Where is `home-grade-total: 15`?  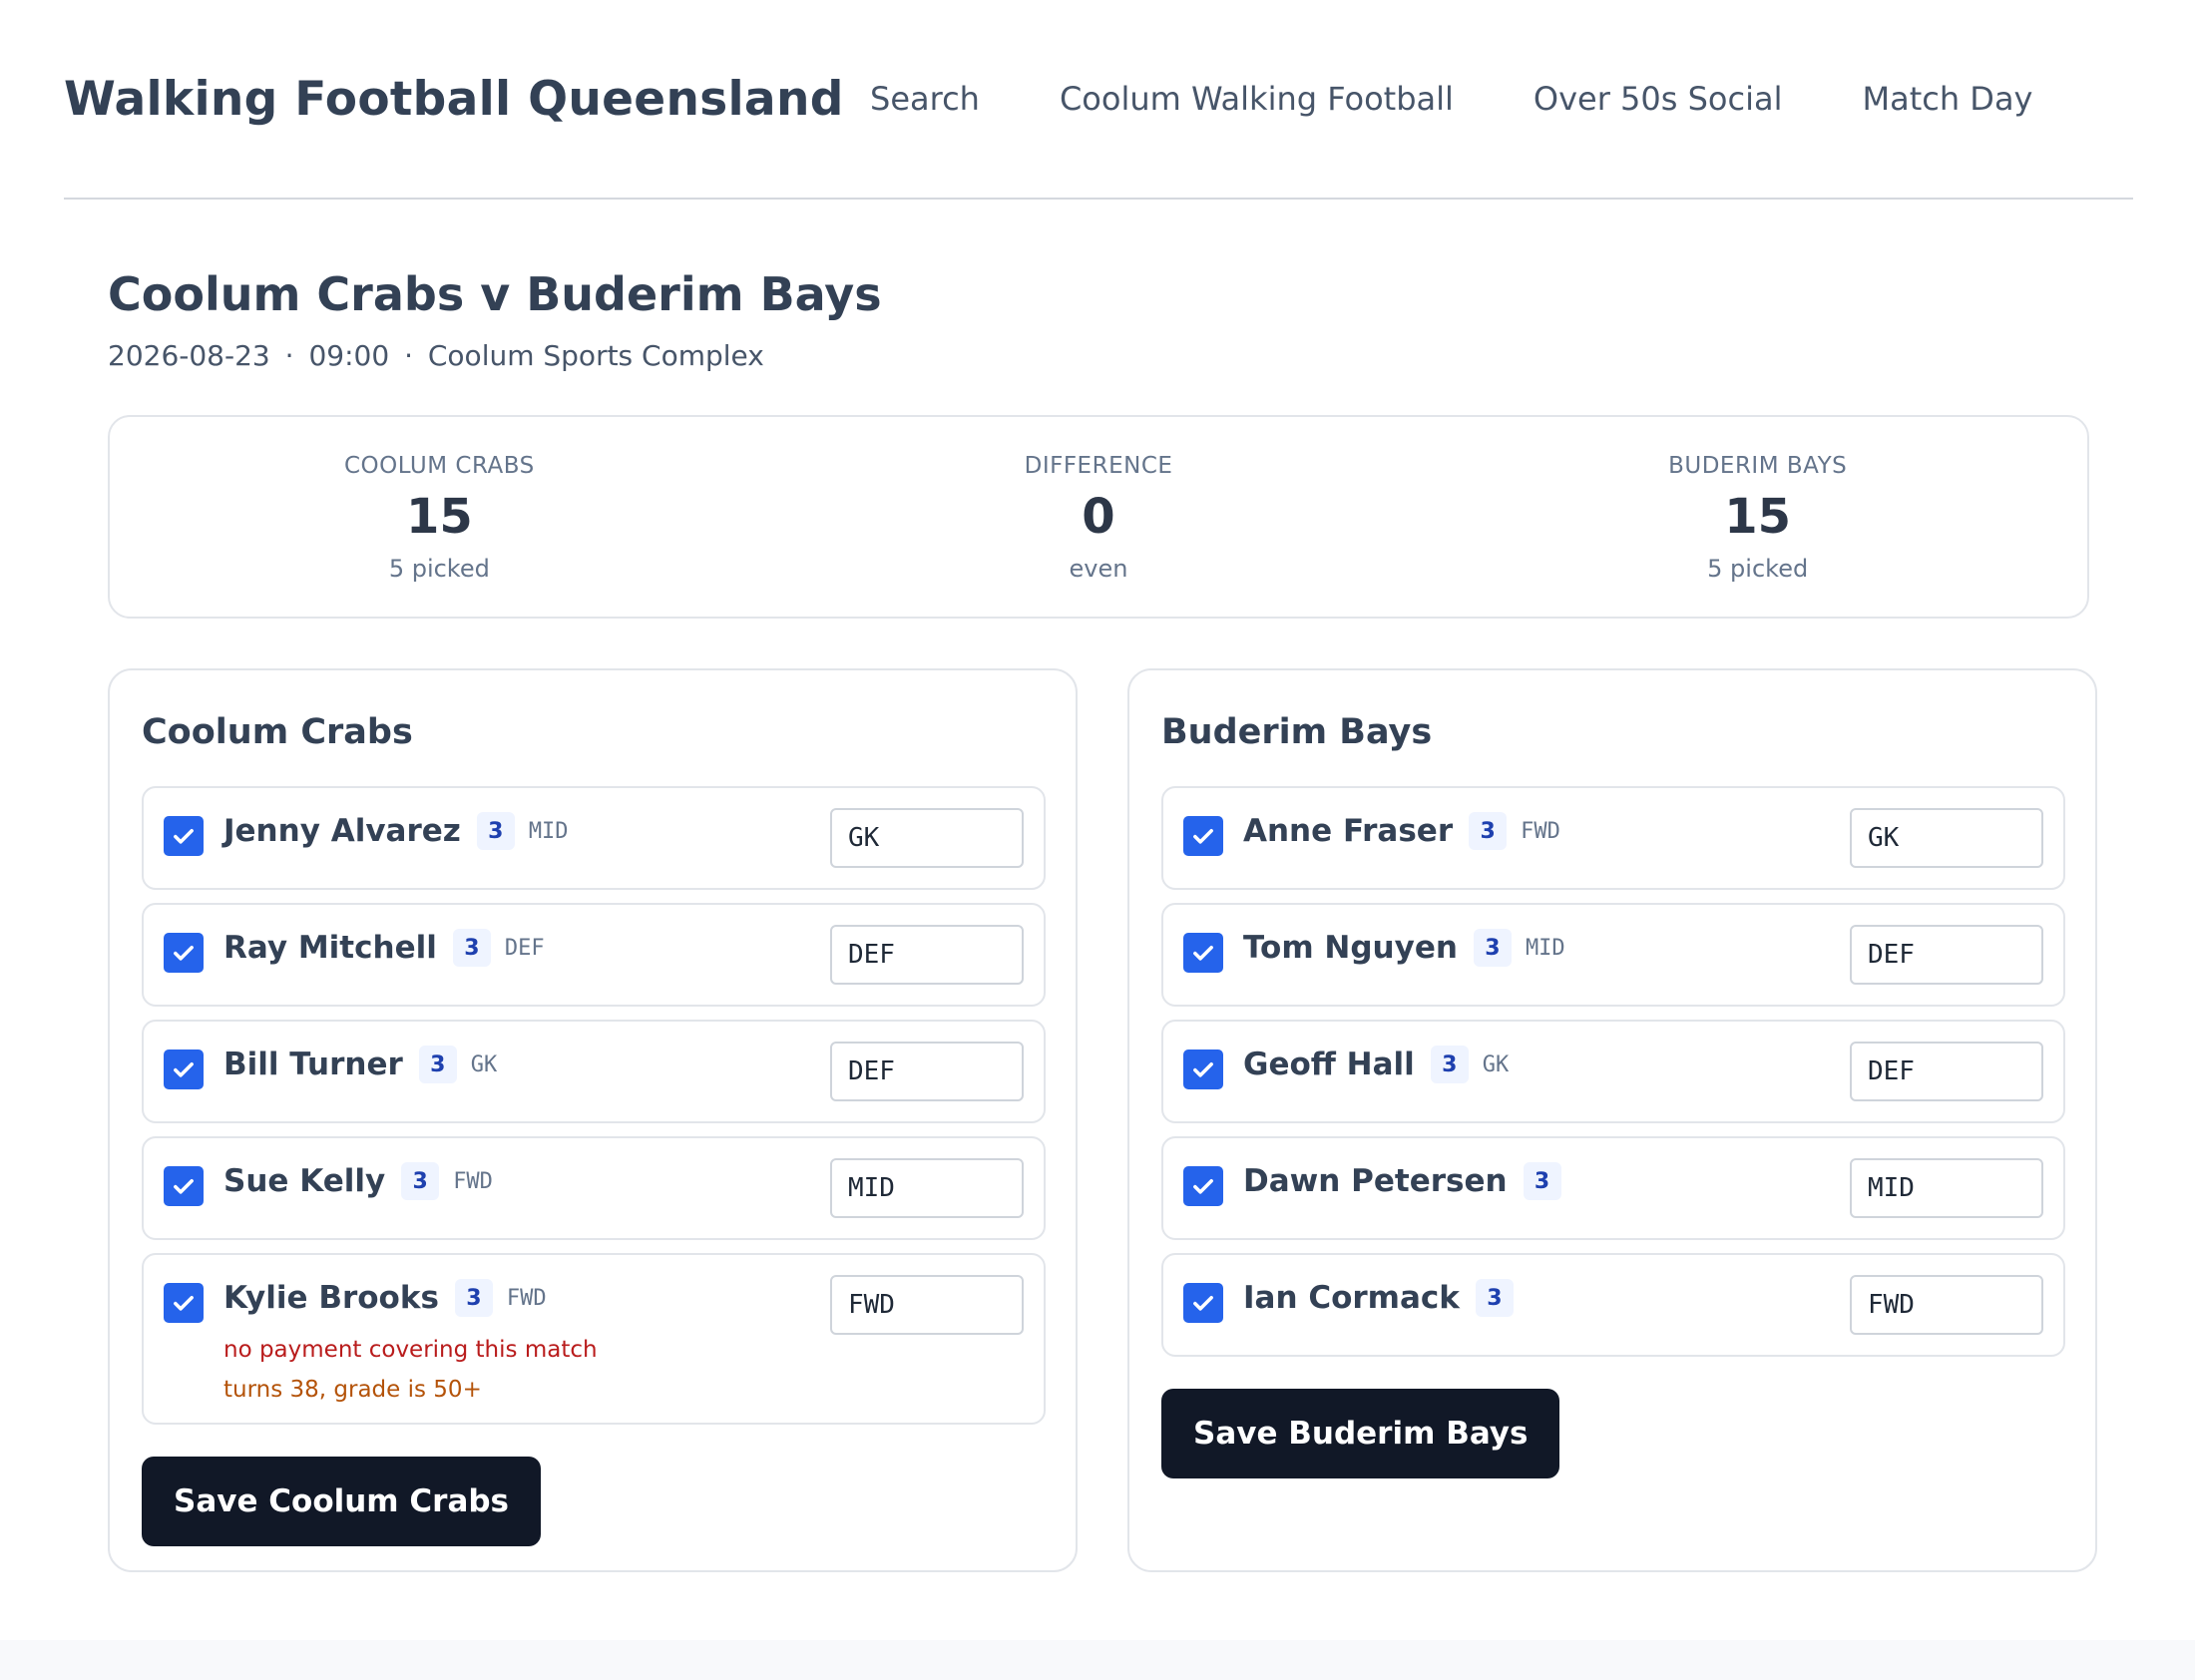
home-grade-total: 15 is located at coordinates (439, 517).